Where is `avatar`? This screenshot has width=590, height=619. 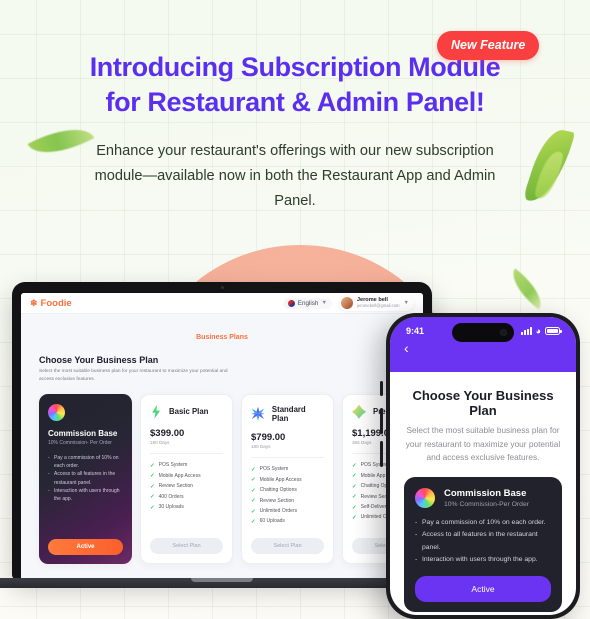 avatar is located at coordinates (346, 303).